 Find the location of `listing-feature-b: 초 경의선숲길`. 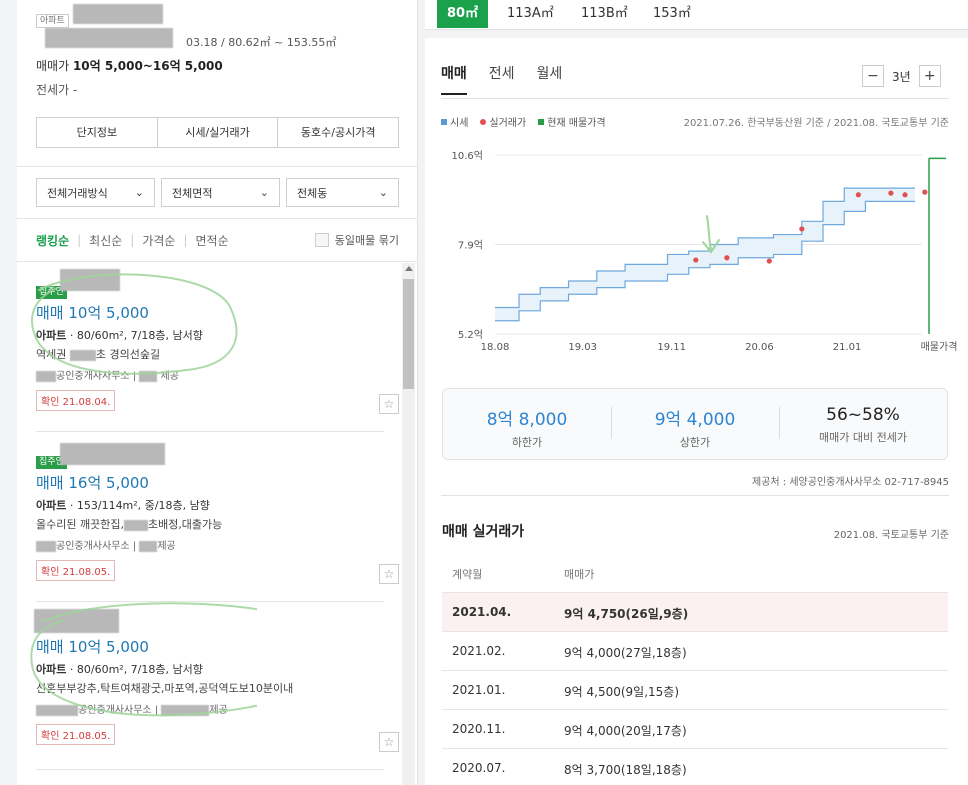

listing-feature-b: 초 경의선숲길 is located at coordinates (128, 354).